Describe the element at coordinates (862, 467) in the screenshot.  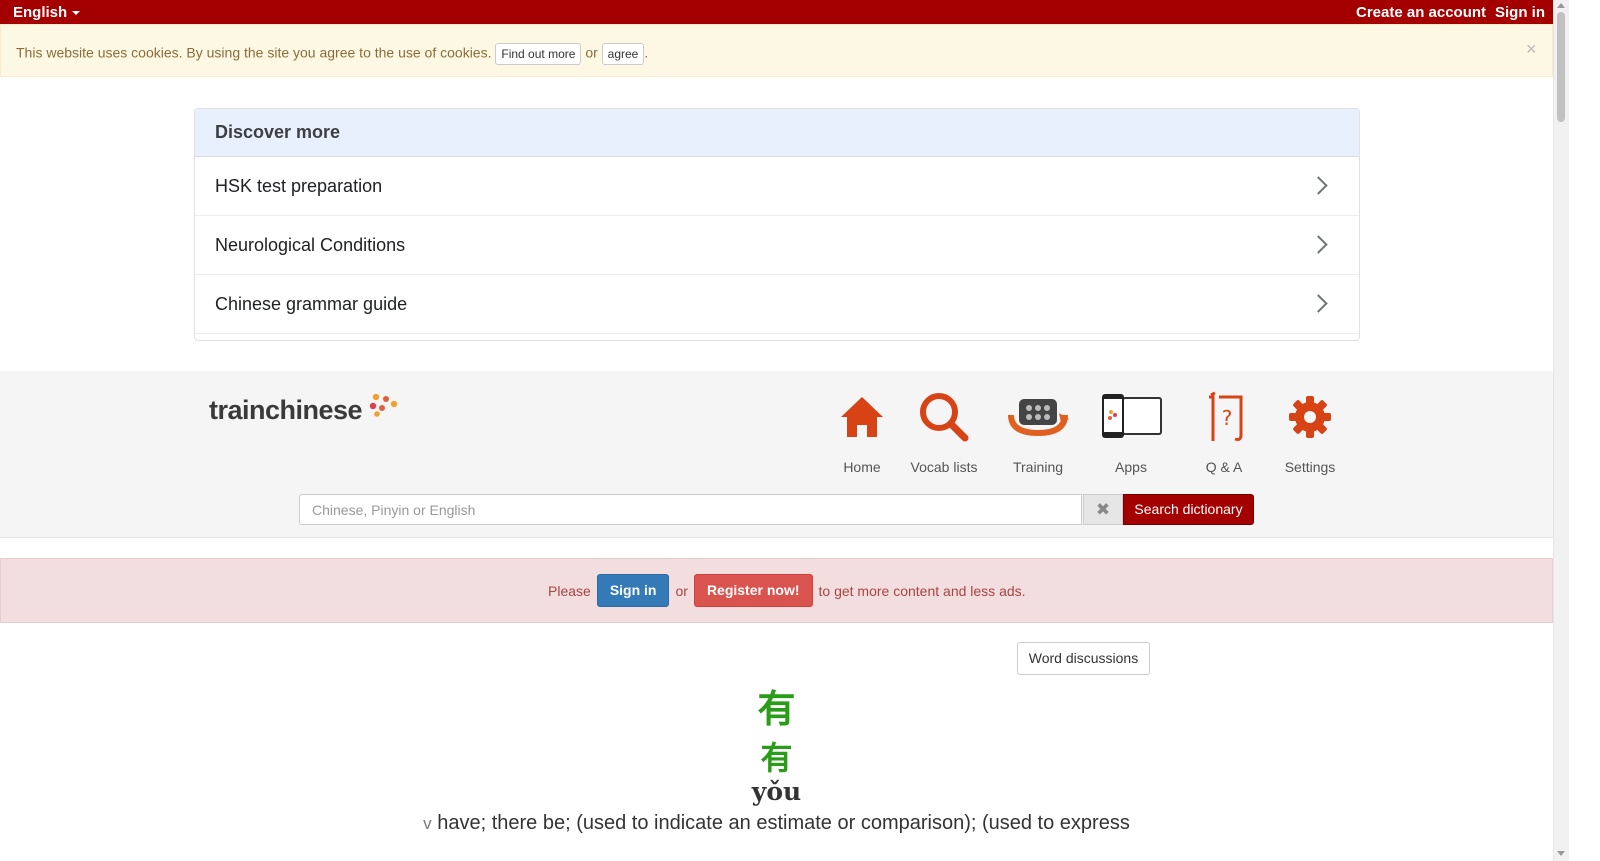
I see `nav-home-label: Home` at that location.